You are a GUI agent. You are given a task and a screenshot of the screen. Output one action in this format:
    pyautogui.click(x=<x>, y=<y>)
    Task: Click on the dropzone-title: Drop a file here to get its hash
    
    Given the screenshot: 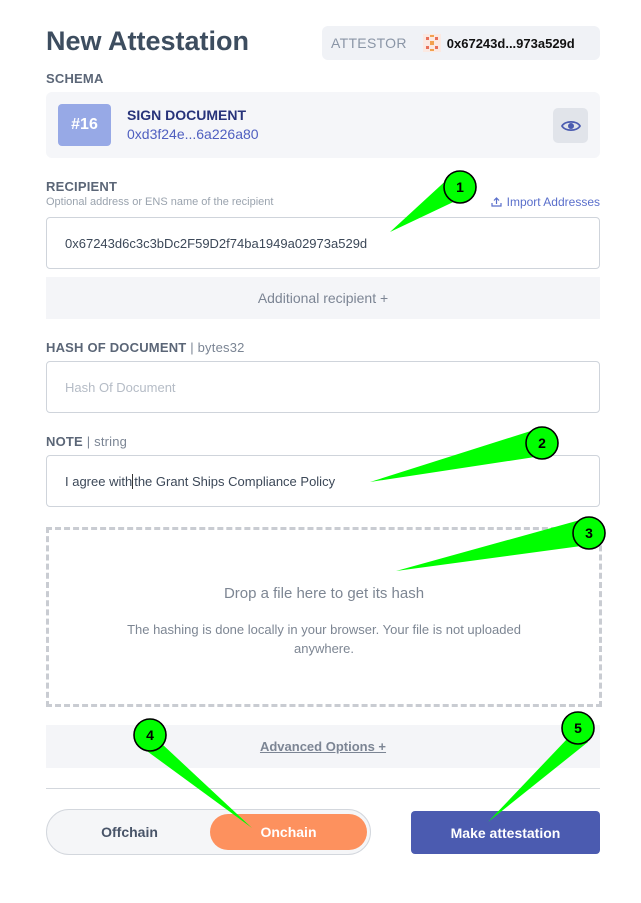 What is the action you would take?
    pyautogui.click(x=324, y=593)
    